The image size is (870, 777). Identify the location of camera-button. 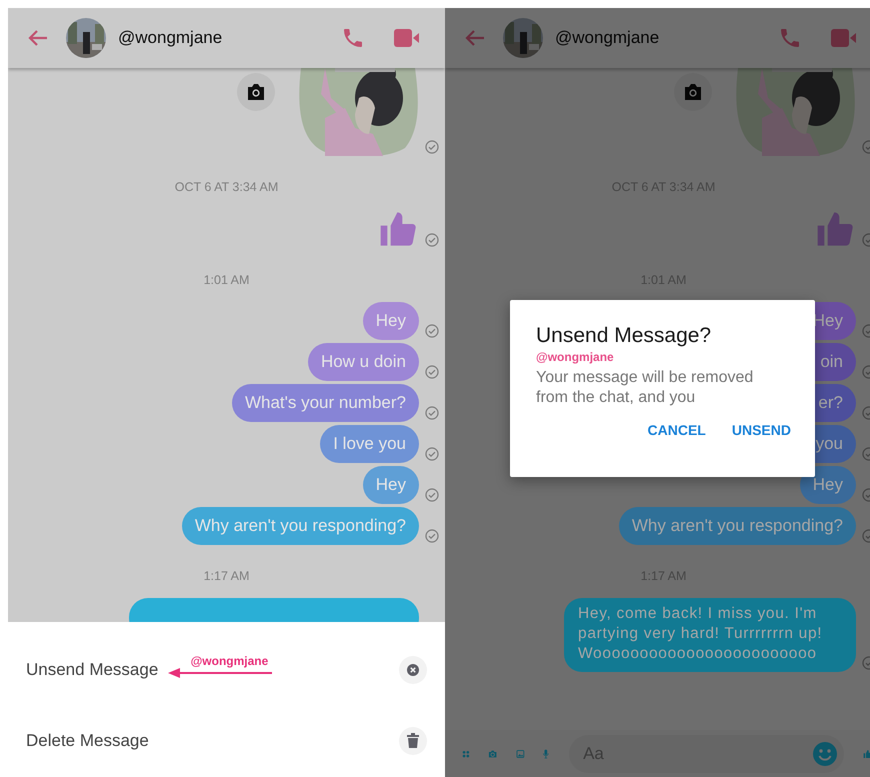
(256, 92).